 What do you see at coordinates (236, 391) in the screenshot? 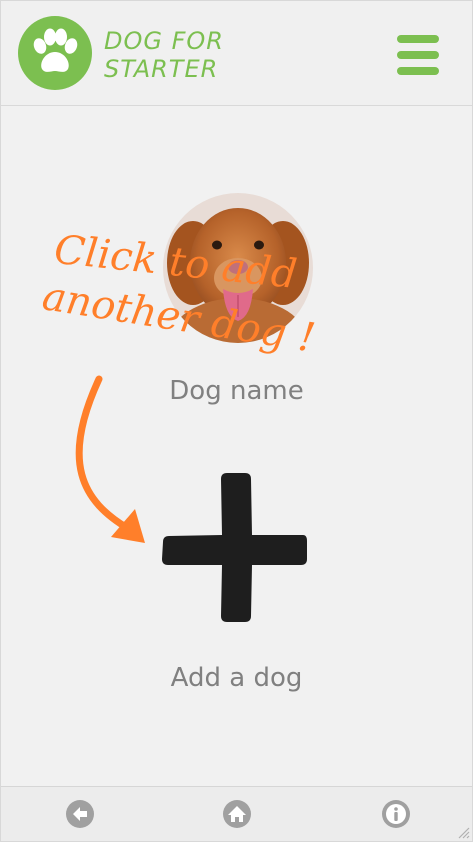
I see `dog-name-label: Dog name` at bounding box center [236, 391].